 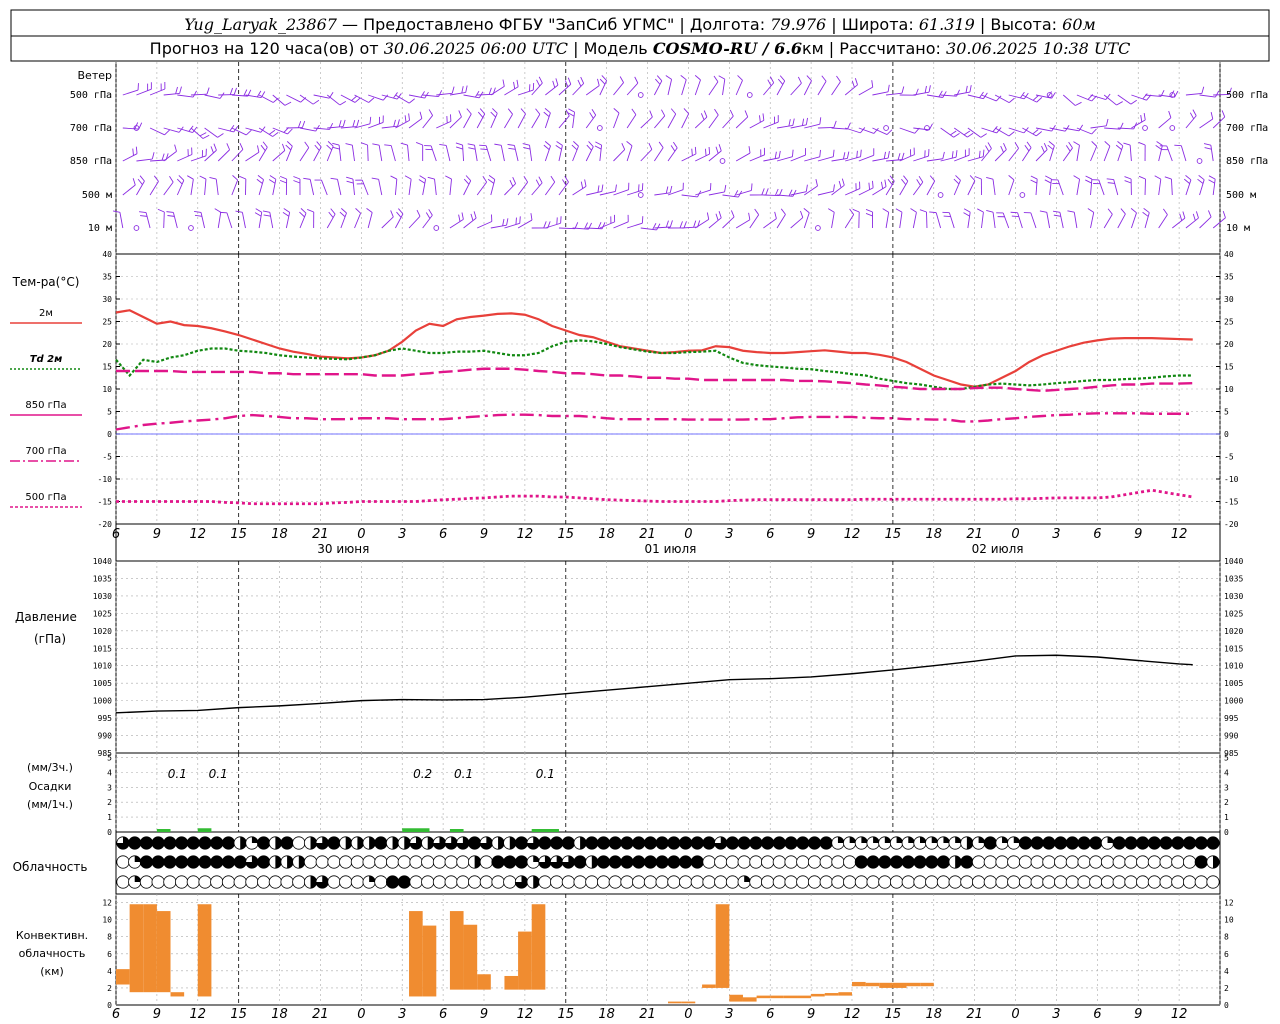 I want to click on temp-tick-right: 25, so click(x=1229, y=322).